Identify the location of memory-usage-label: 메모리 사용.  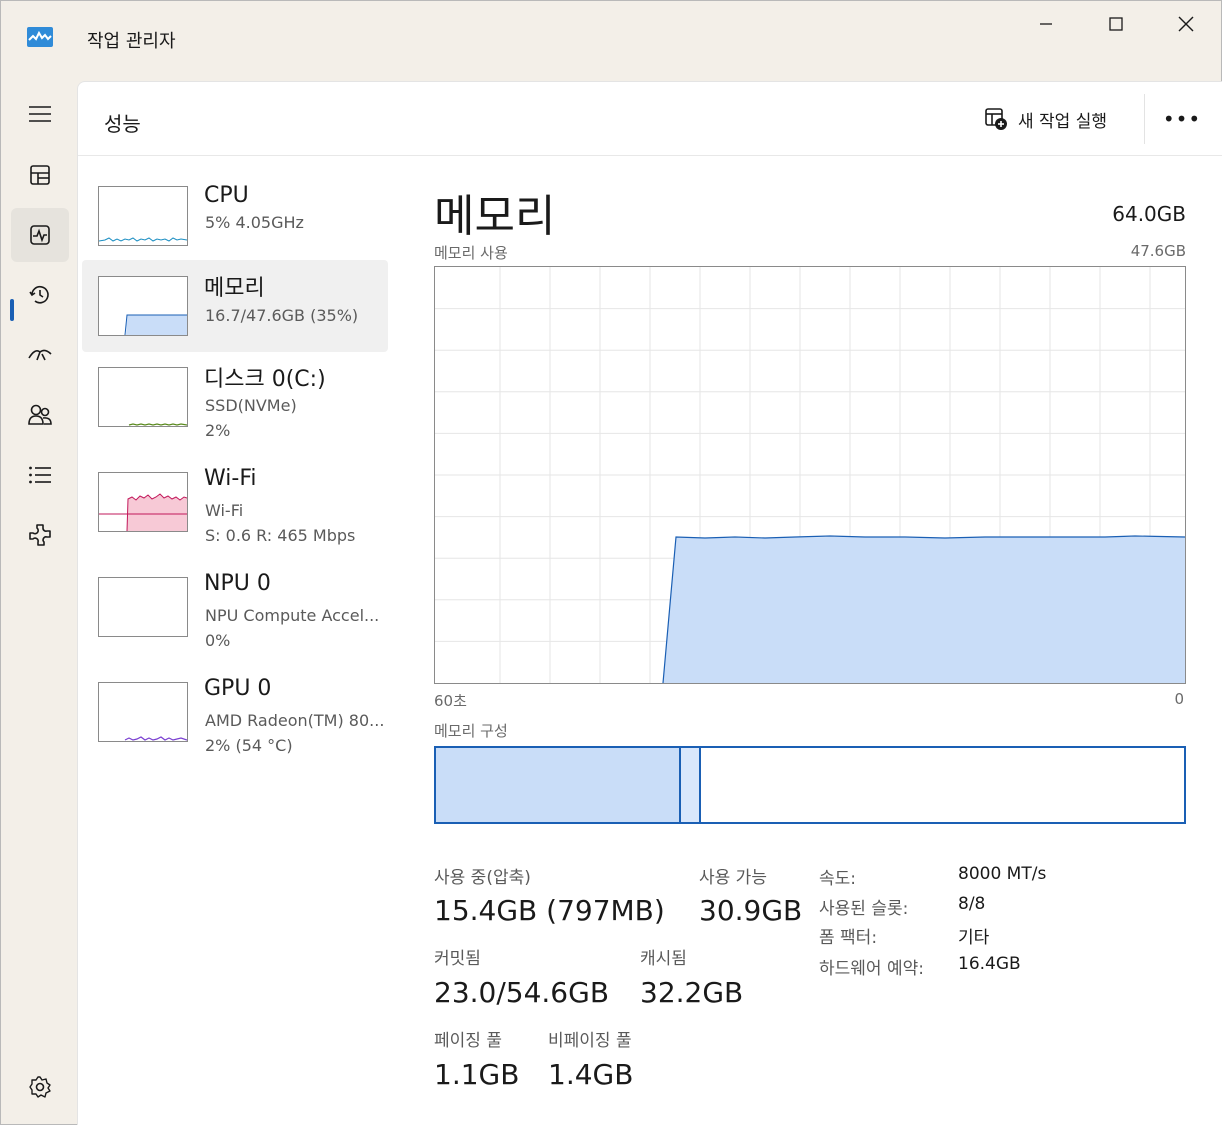
(471, 253).